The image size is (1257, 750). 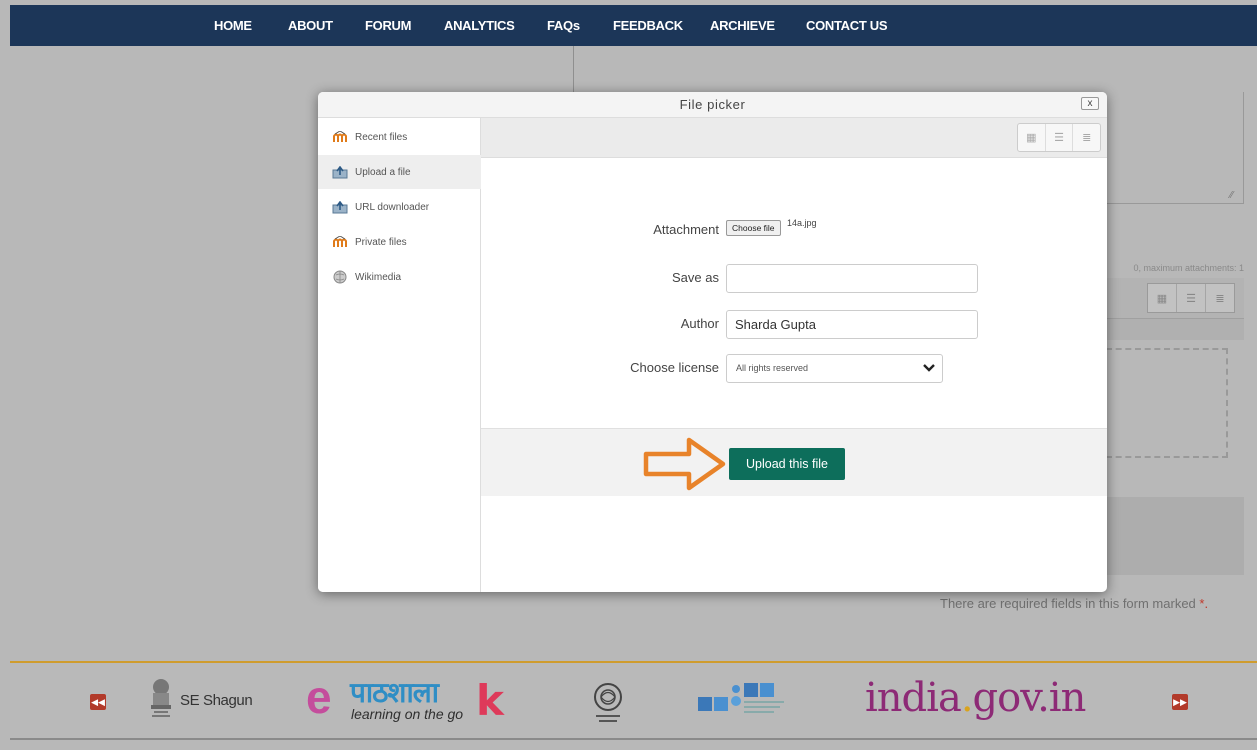 I want to click on save-as-label: Save as, so click(x=695, y=277).